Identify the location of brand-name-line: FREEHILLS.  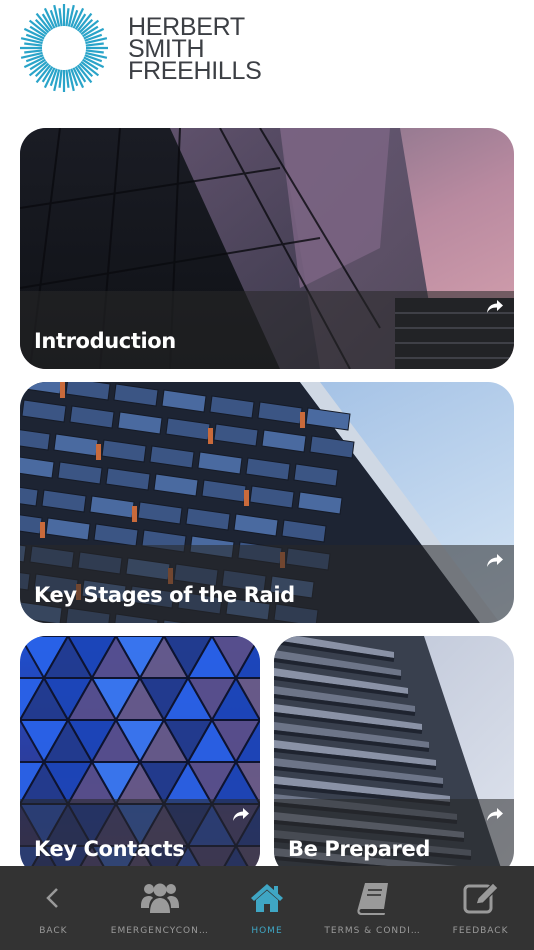
(195, 71).